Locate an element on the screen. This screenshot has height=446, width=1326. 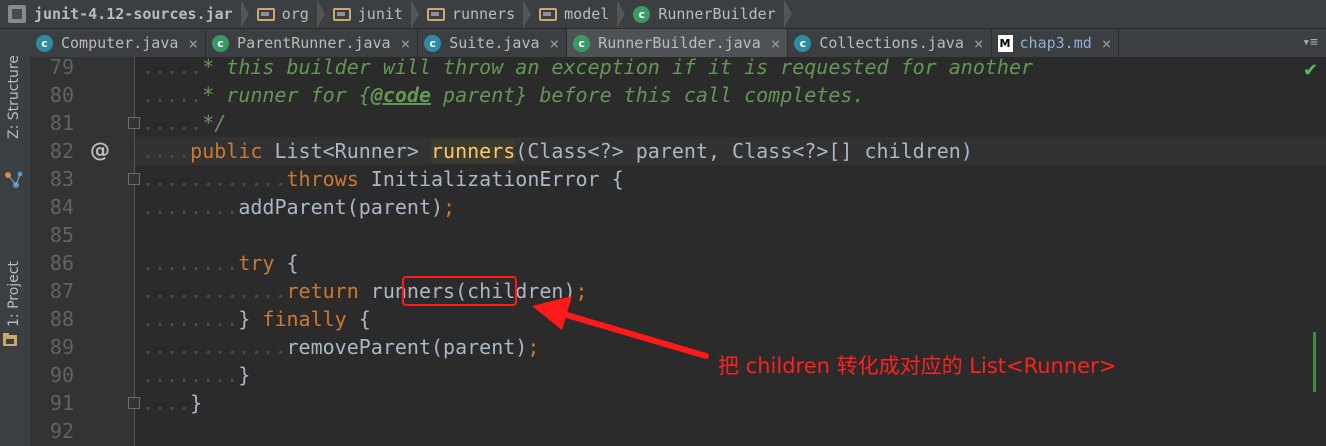
annotation-label: 把 children 转化成对应的 List<Runner> is located at coordinates (917, 366).